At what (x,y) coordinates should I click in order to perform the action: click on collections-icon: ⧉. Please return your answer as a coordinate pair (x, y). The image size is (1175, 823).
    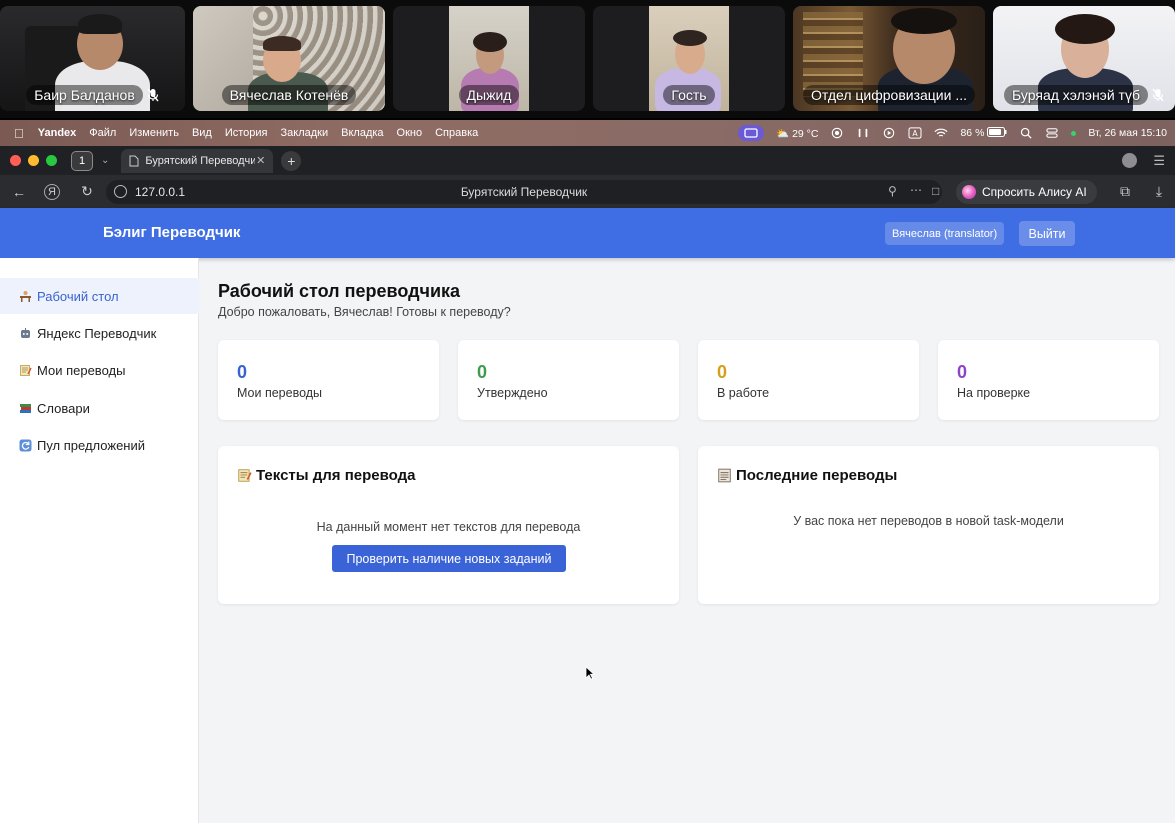
    Looking at the image, I should click on (1125, 192).